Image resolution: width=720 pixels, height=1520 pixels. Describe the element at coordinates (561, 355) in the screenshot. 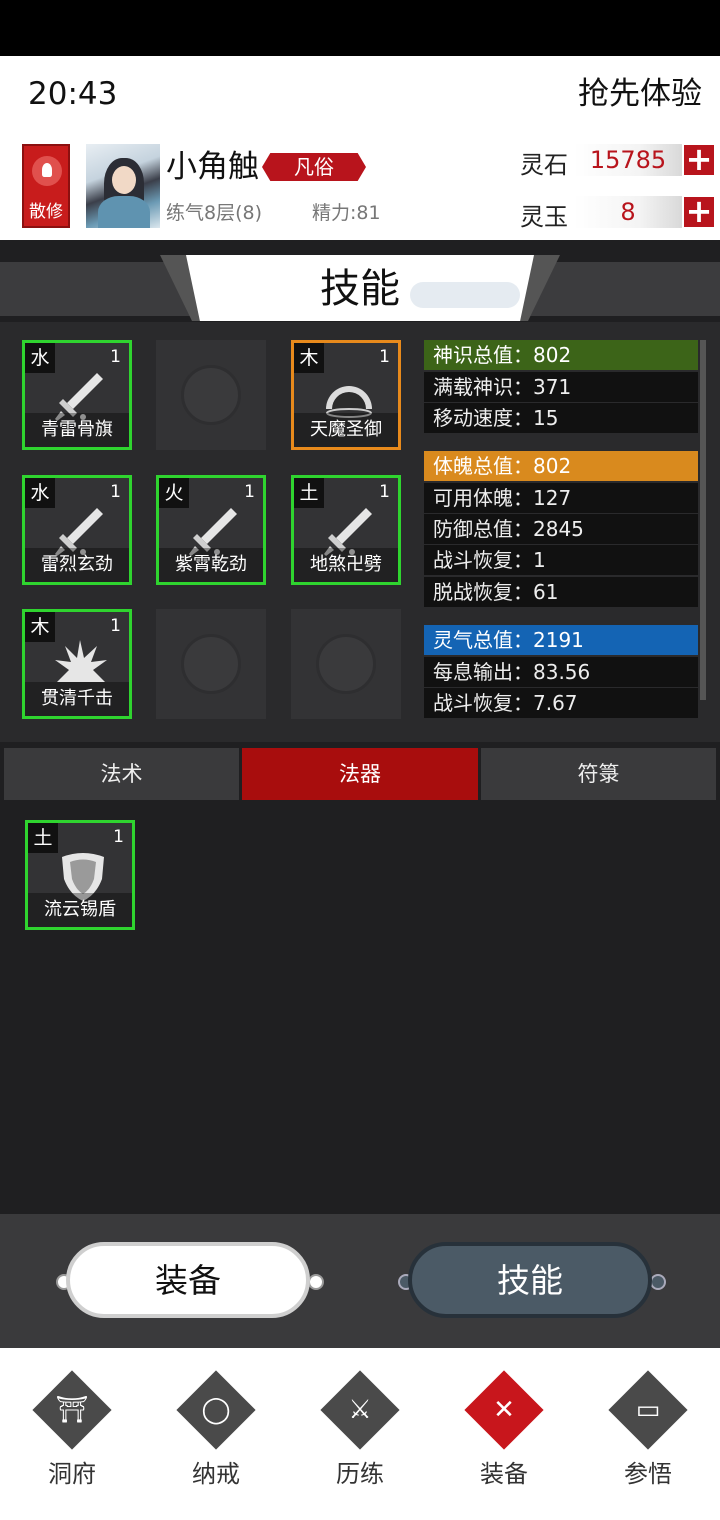

I see `stat-header: 神识总值：802` at that location.